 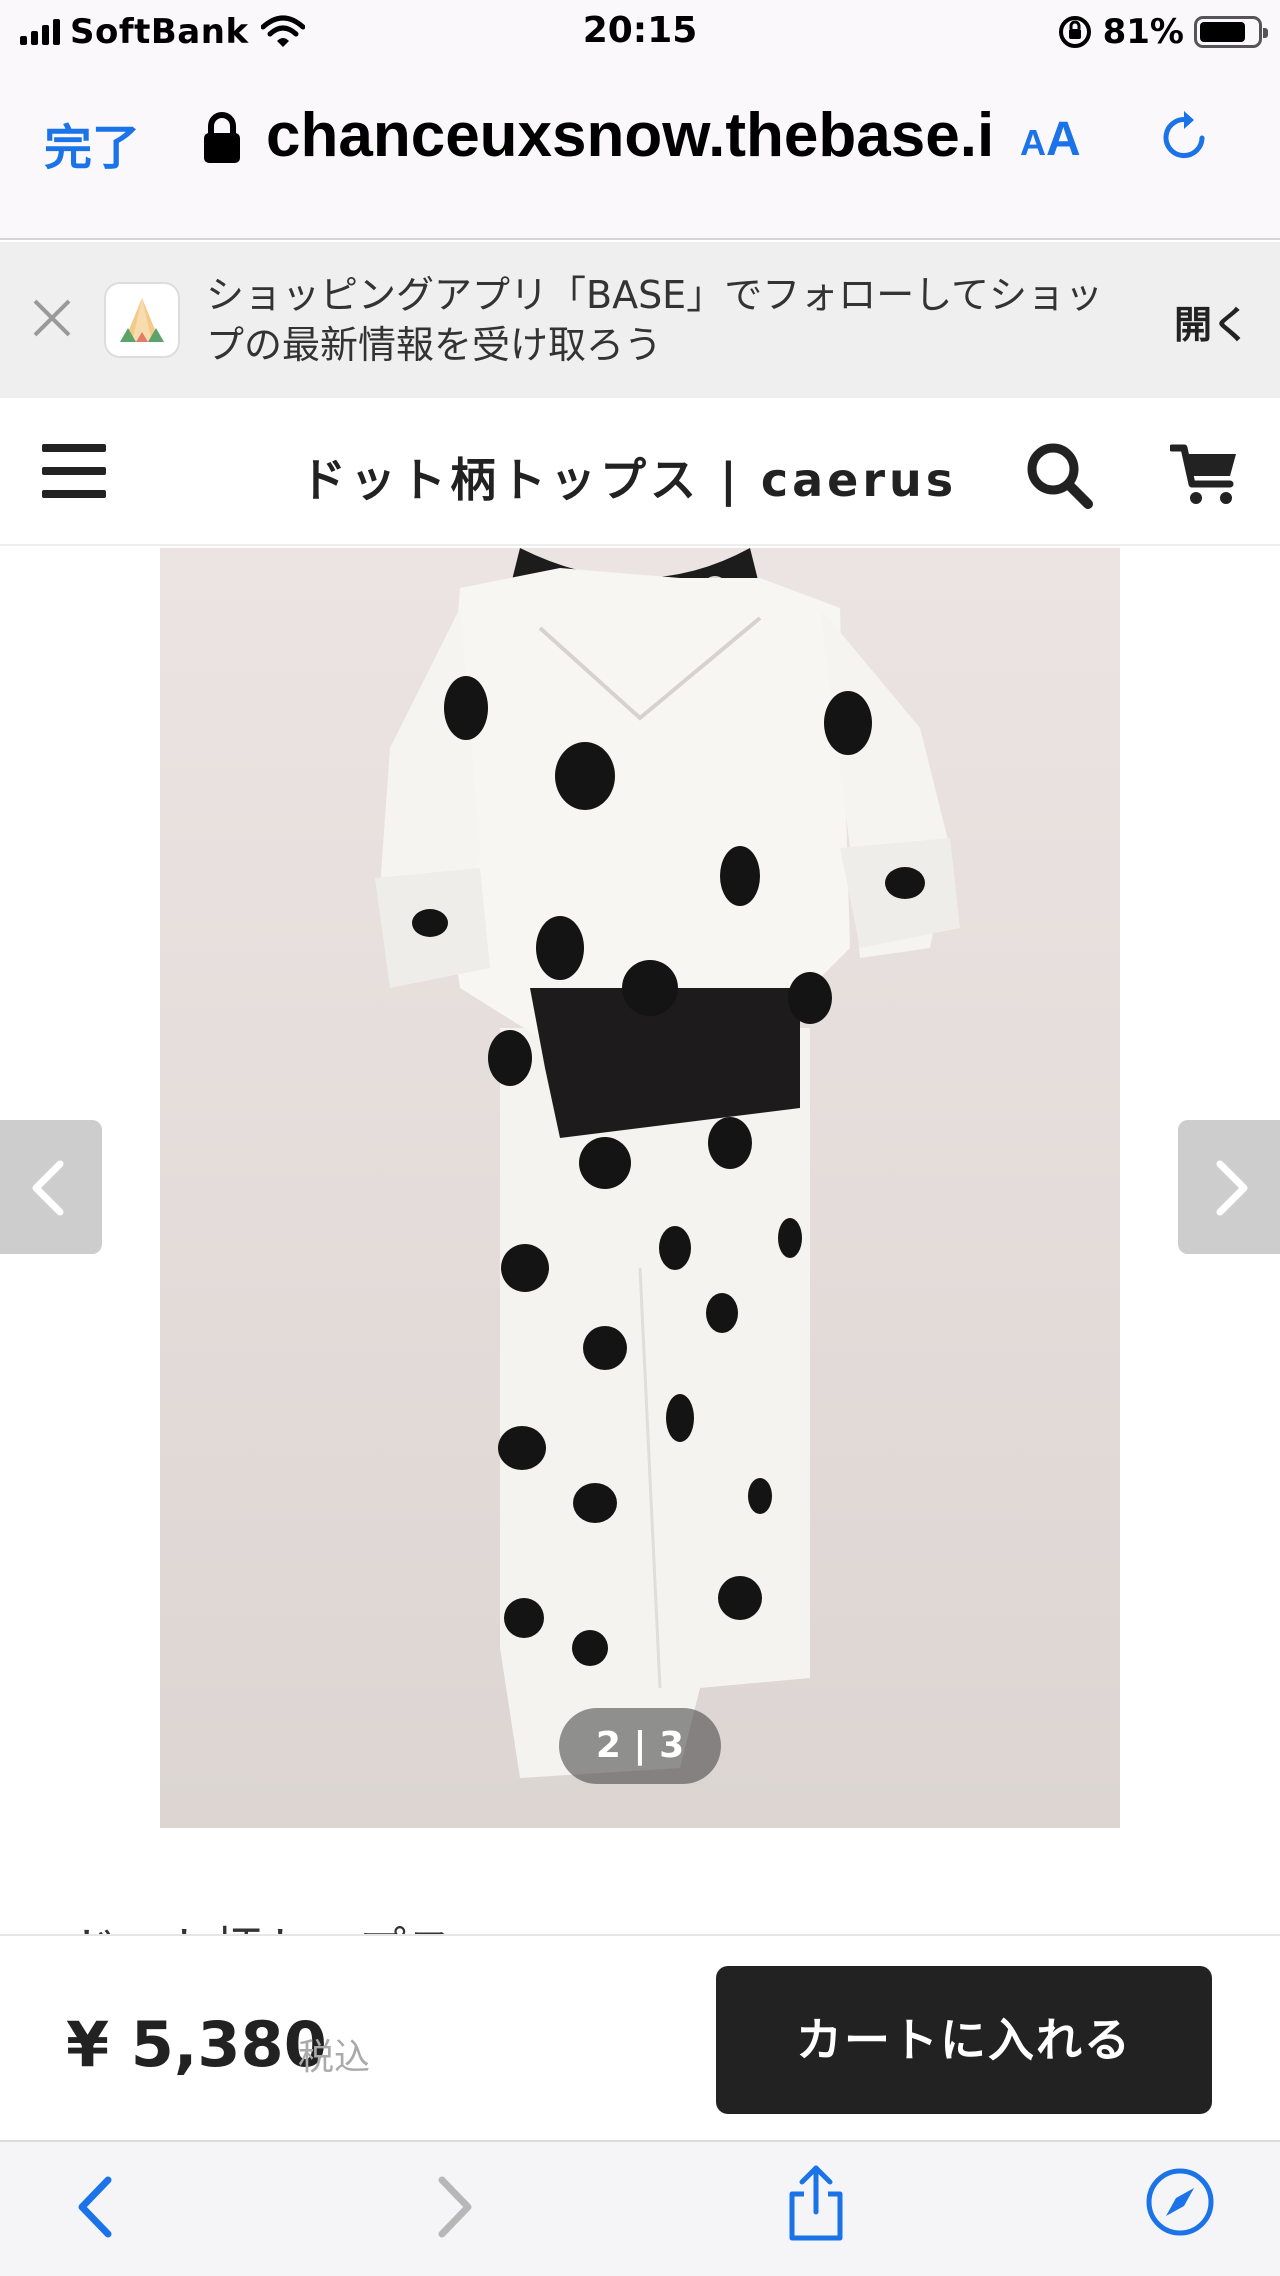 What do you see at coordinates (964, 2040) in the screenshot?
I see `add-to-cart-button: カートに入れる` at bounding box center [964, 2040].